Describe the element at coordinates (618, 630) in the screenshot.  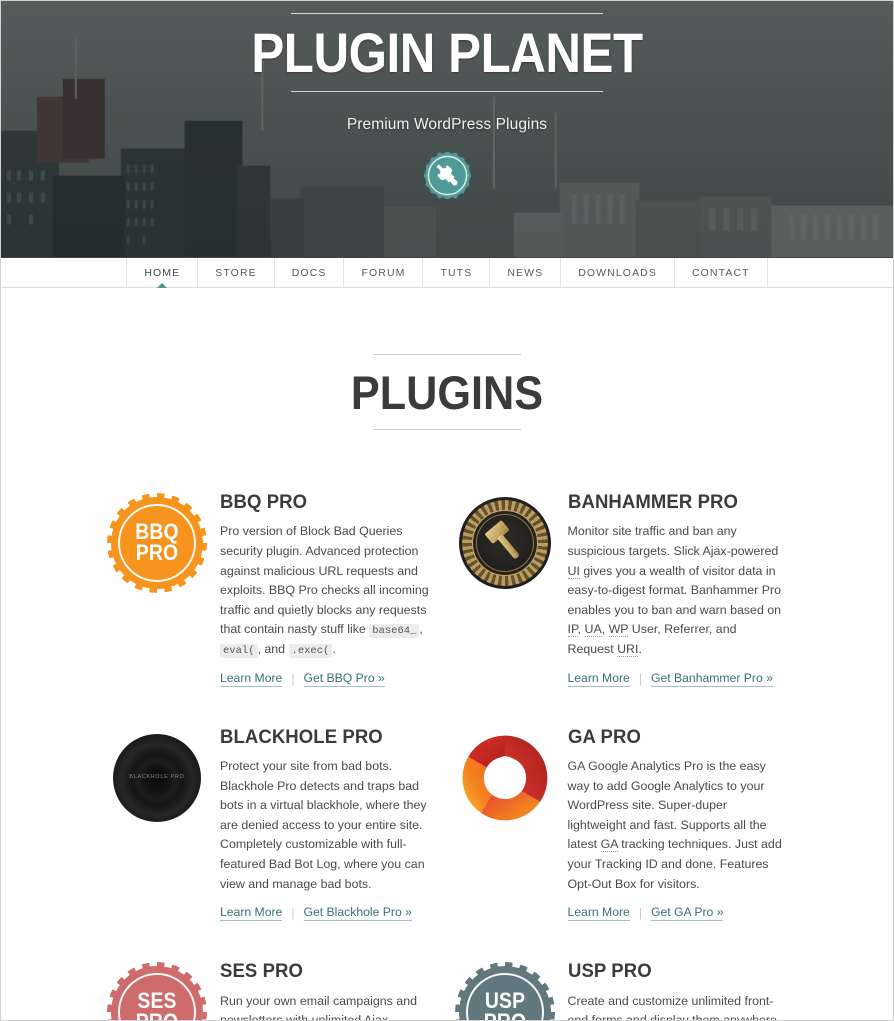
I see `abbreviation: WP` at that location.